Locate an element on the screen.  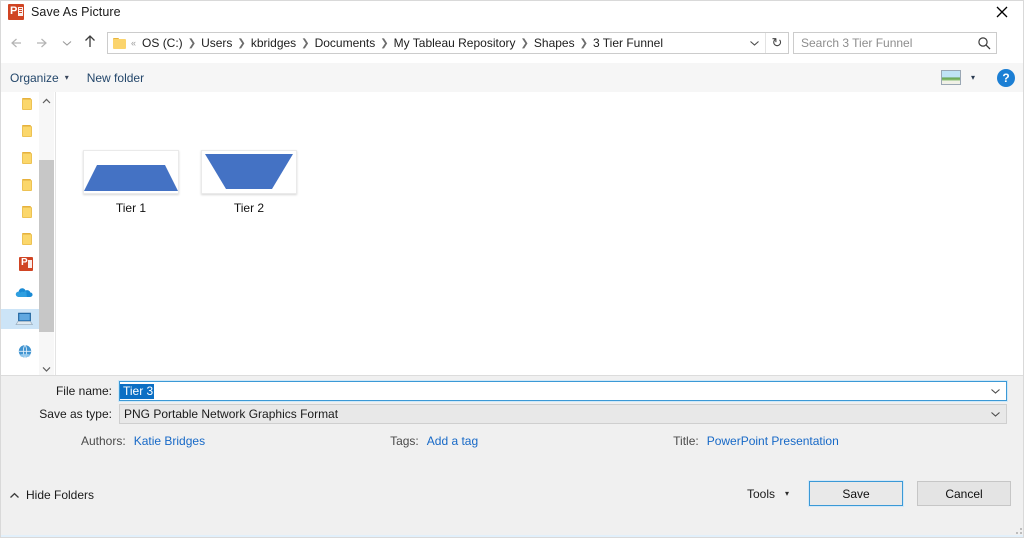
file-item-label: Tier 1 is located at coordinates (131, 208).